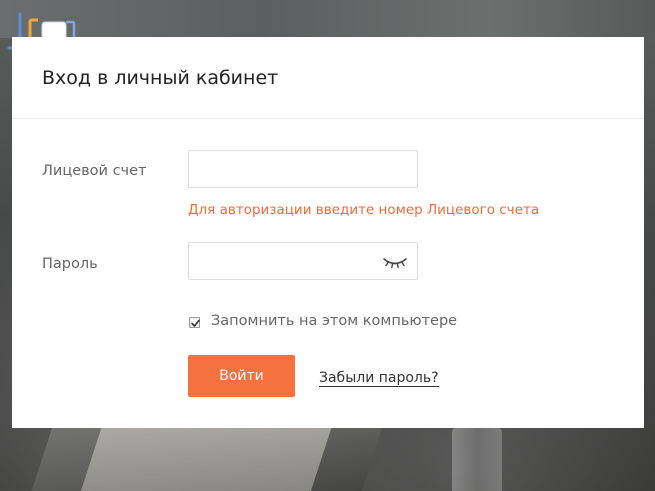 This screenshot has width=655, height=491. Describe the element at coordinates (327, 19) in the screenshot. I see `background-top` at that location.